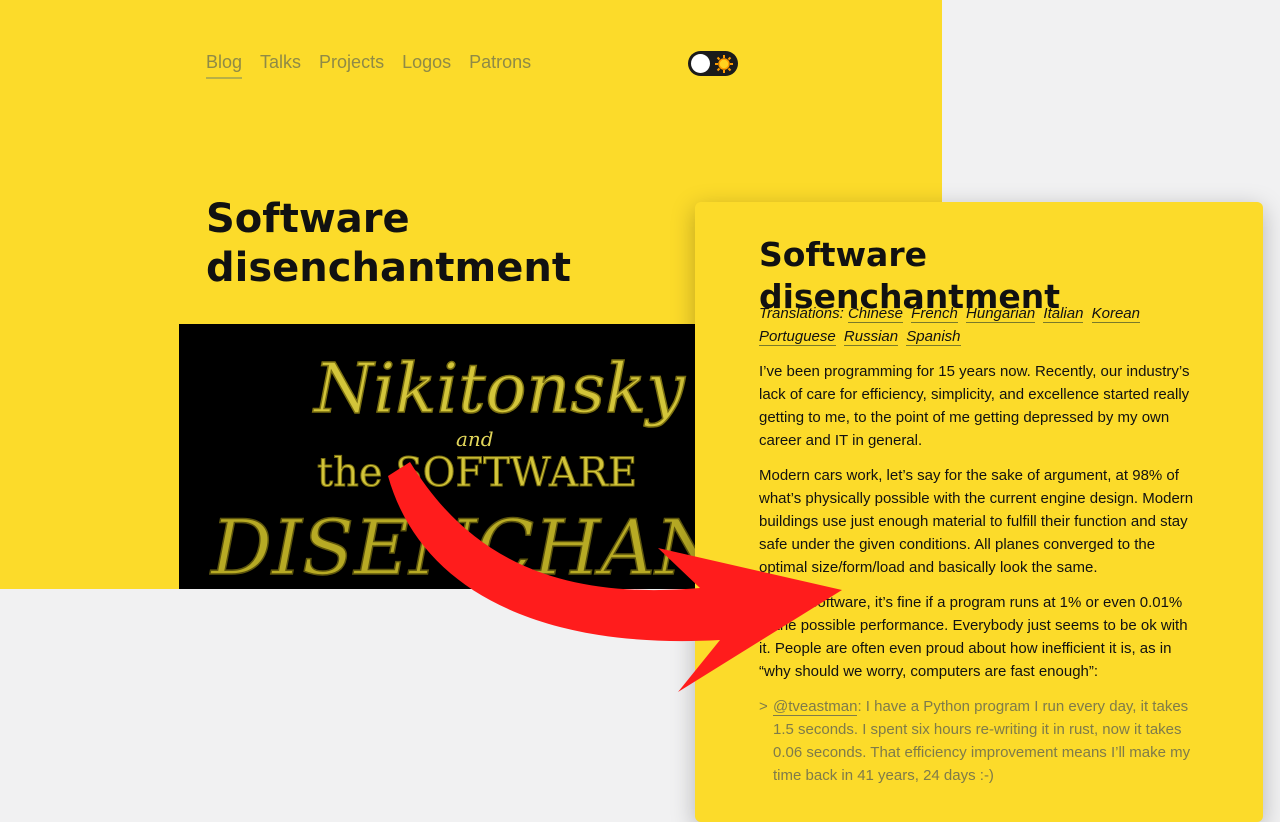  I want to click on translation-spanish: Spanish, so click(933, 337).